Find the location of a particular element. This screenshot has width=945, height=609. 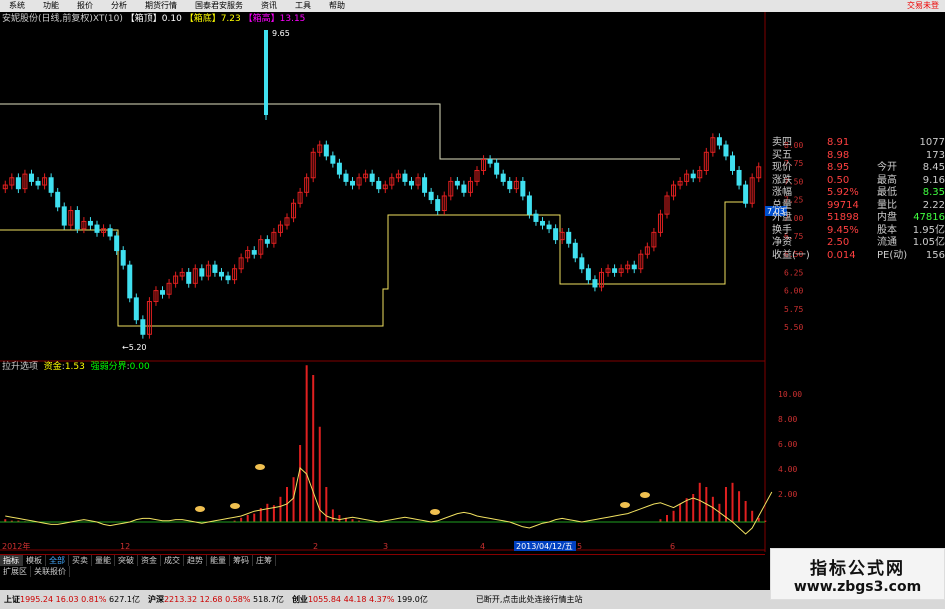

quote-value: 9.45% is located at coordinates (843, 230).